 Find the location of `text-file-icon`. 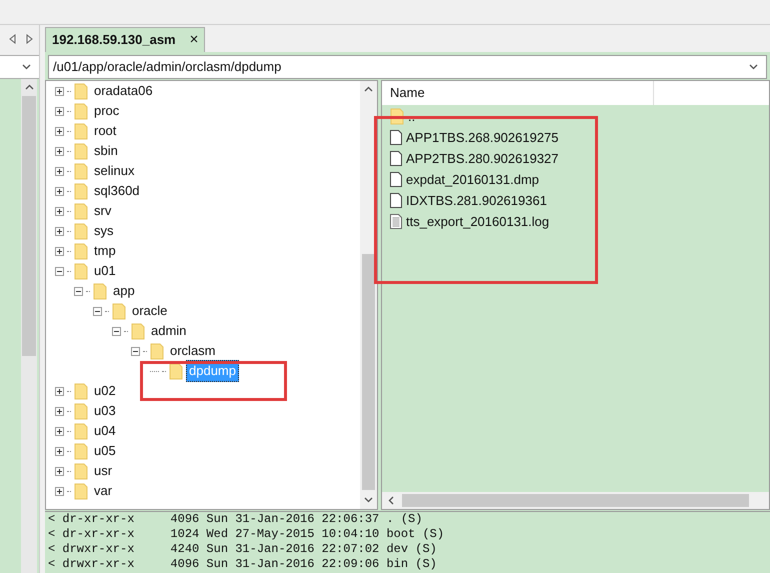

text-file-icon is located at coordinates (396, 221).